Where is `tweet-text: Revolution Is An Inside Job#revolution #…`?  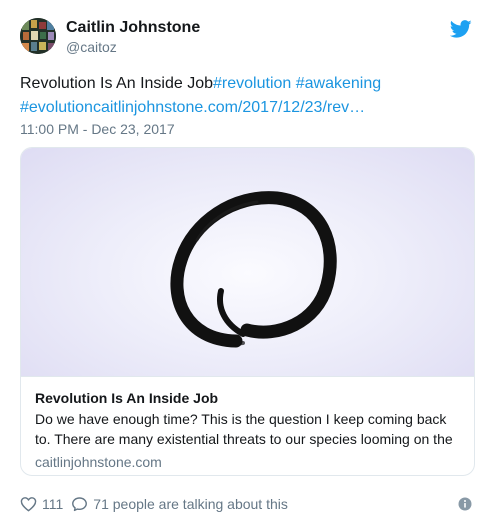
tweet-text: Revolution Is An Inside Job#revolution #… is located at coordinates (247, 96).